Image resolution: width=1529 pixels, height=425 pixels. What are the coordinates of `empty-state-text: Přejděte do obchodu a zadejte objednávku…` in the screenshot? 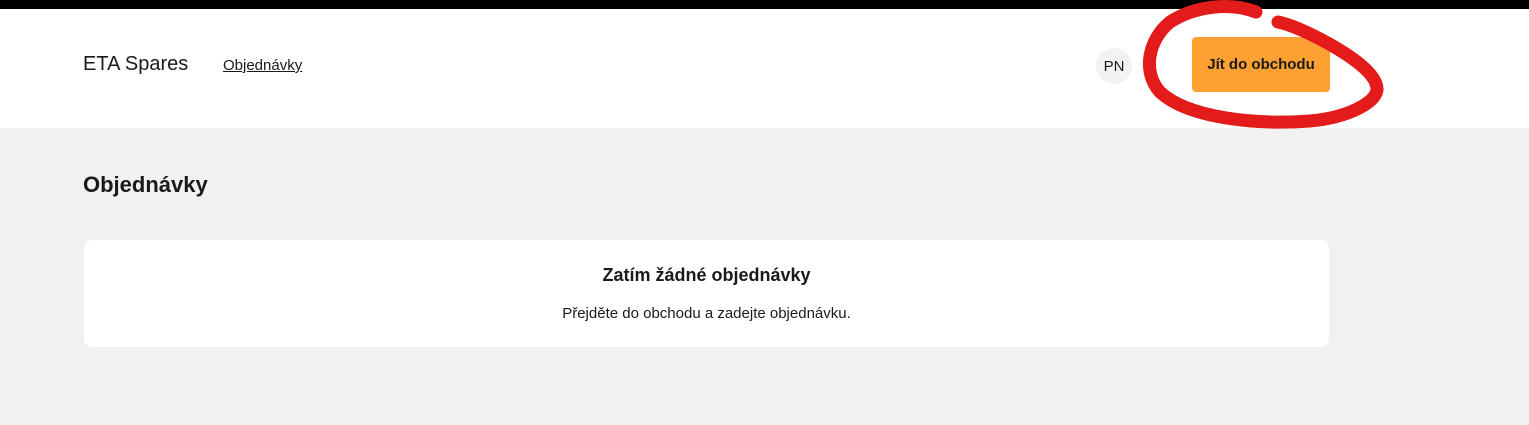 It's located at (706, 313).